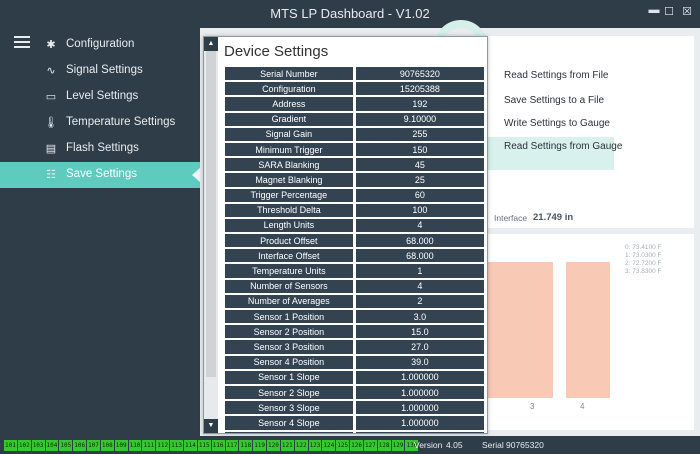 The height and width of the screenshot is (454, 700). I want to click on table-row: Product Offset 68.000, so click(354, 241).